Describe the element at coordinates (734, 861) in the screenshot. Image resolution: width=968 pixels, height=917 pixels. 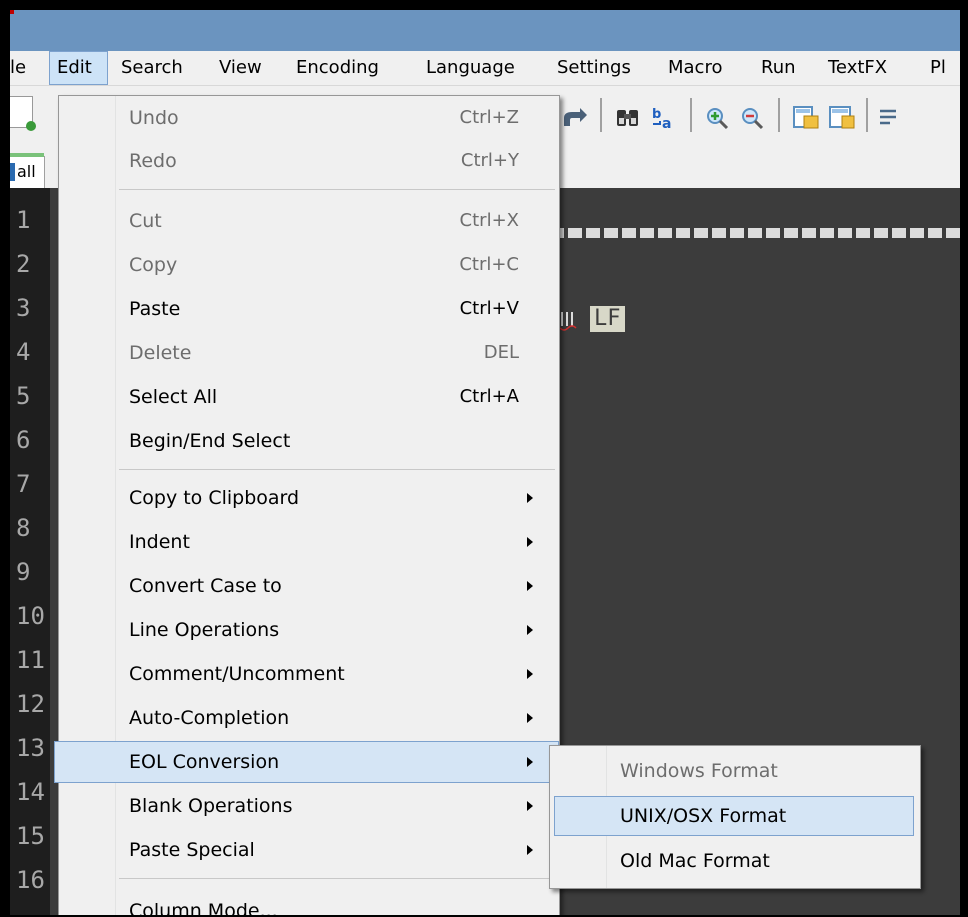
I see `menu-item-old-mac-format: Old Mac Format` at that location.